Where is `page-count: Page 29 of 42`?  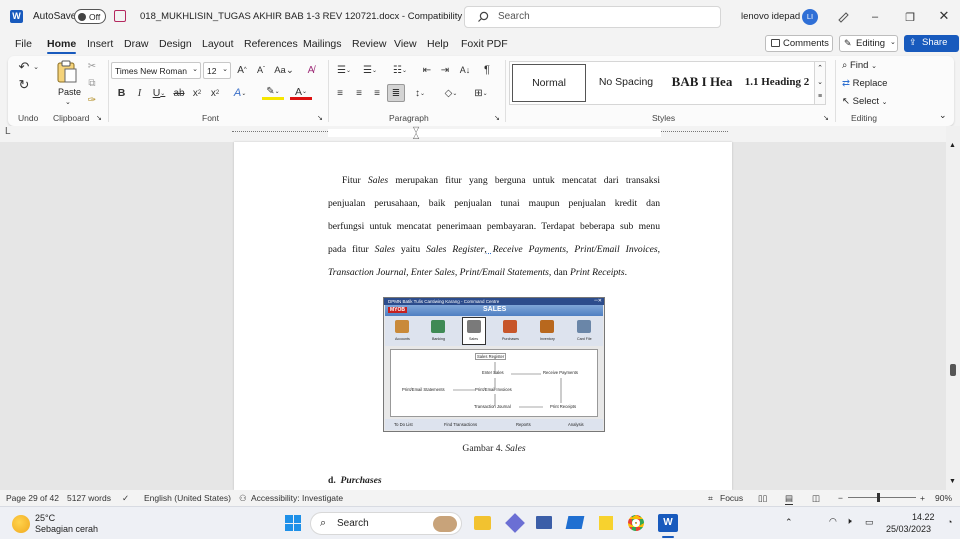
page-count: Page 29 of 42 is located at coordinates (32, 498).